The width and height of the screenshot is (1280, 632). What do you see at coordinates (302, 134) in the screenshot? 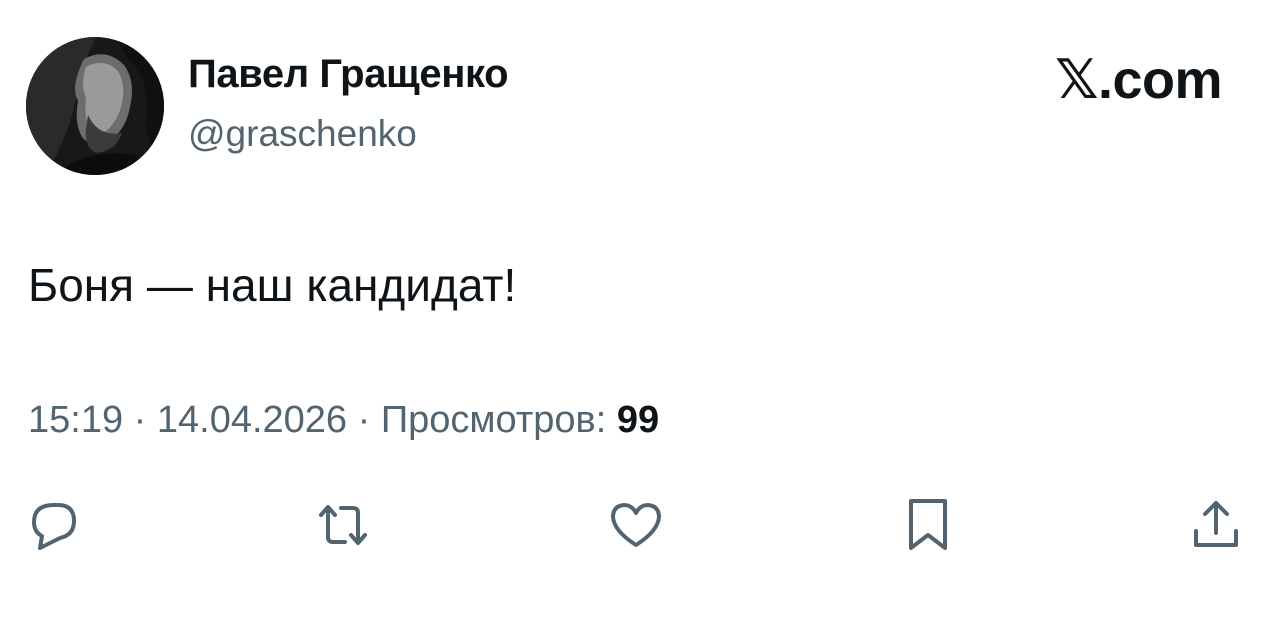
I see `author-handle: @graschenko` at bounding box center [302, 134].